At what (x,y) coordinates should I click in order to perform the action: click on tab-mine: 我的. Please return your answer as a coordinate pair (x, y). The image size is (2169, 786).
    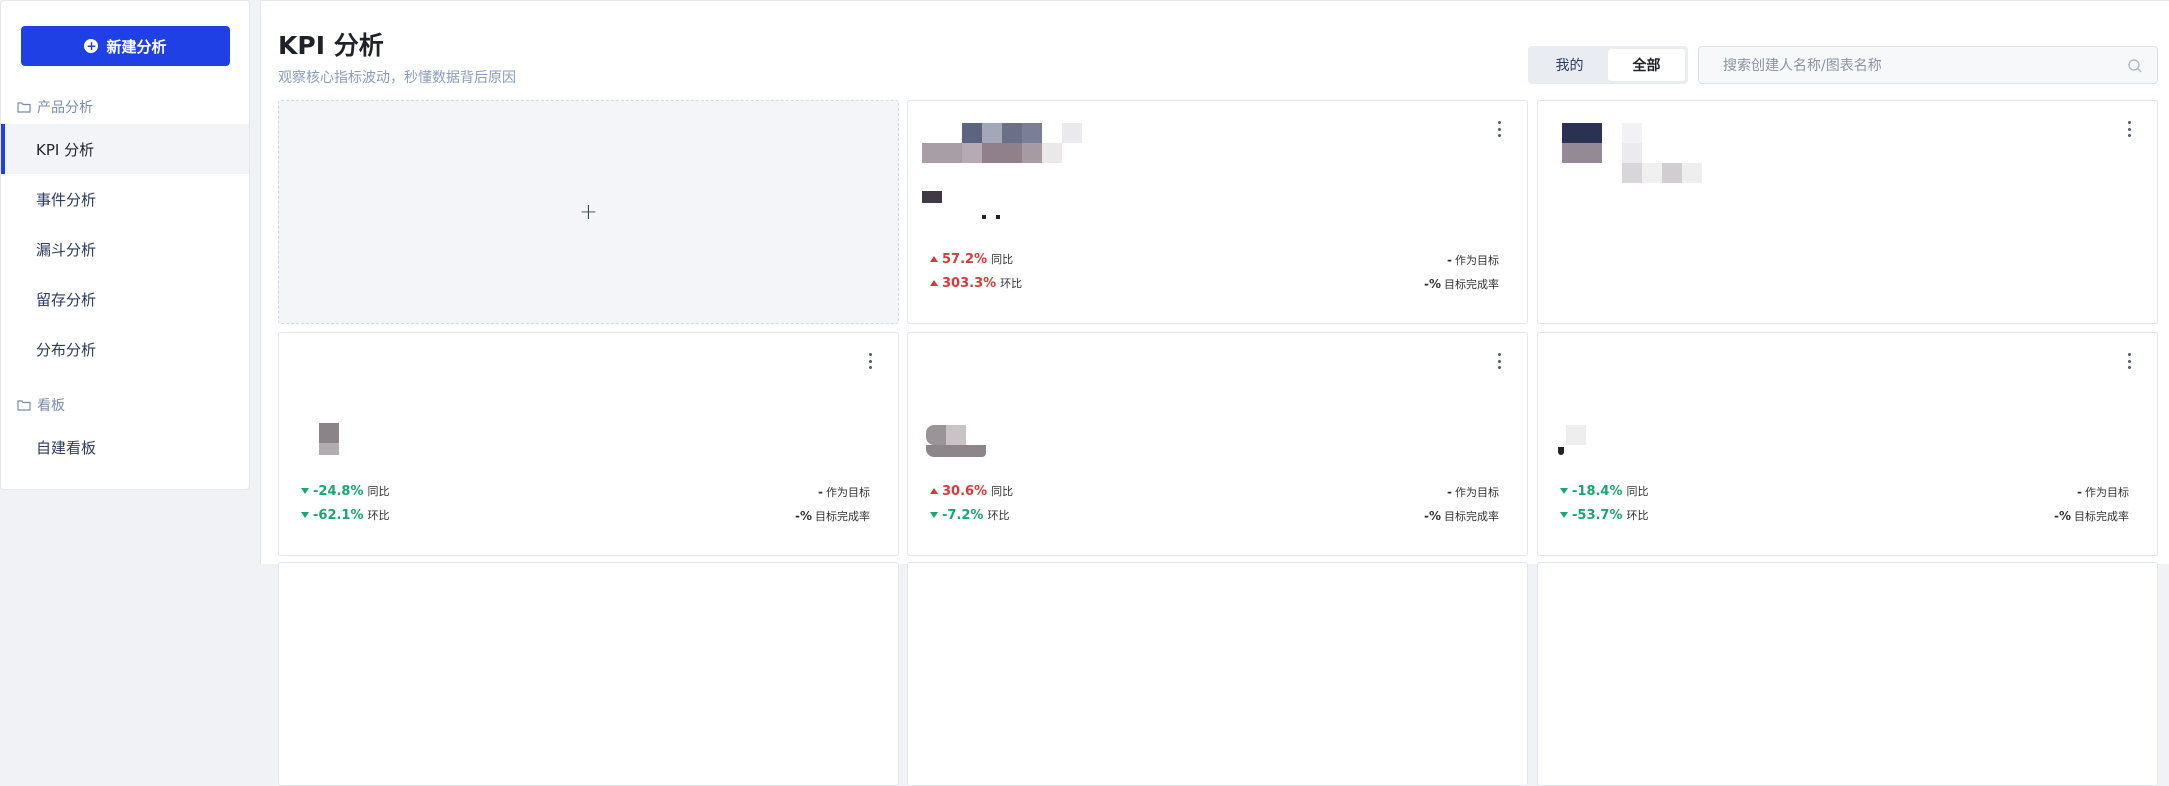
    Looking at the image, I should click on (1569, 65).